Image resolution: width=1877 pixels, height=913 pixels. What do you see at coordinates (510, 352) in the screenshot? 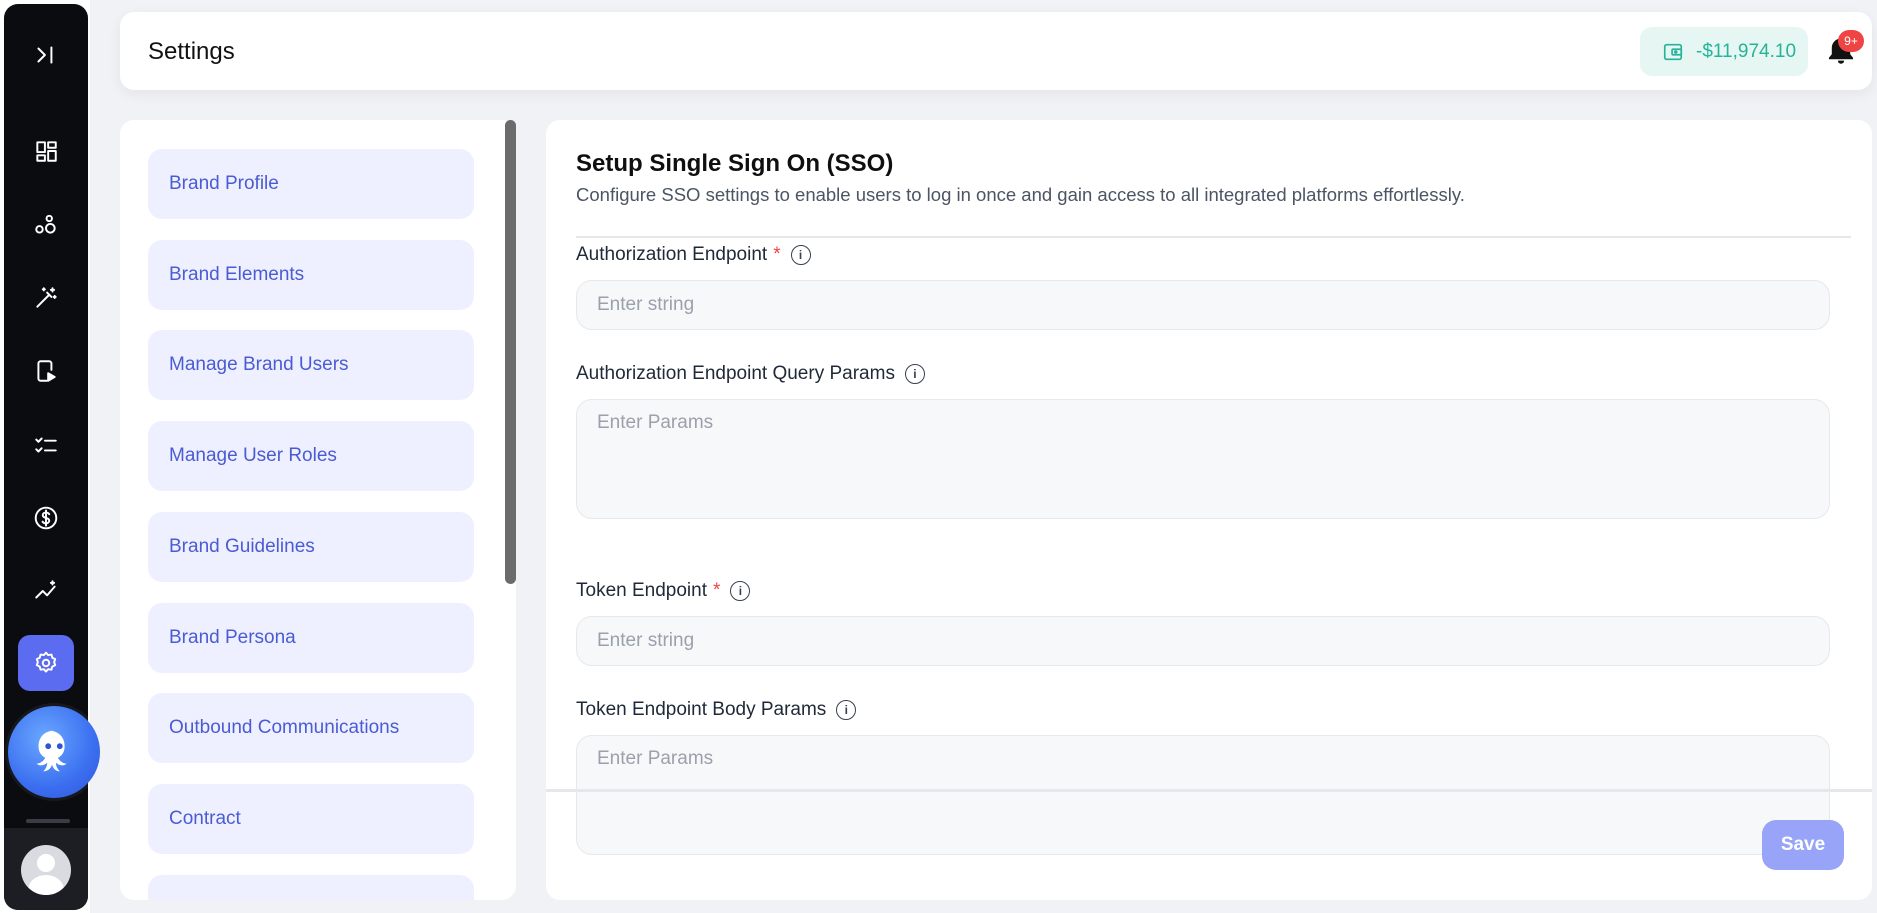
I see `menu-scrollbar` at bounding box center [510, 352].